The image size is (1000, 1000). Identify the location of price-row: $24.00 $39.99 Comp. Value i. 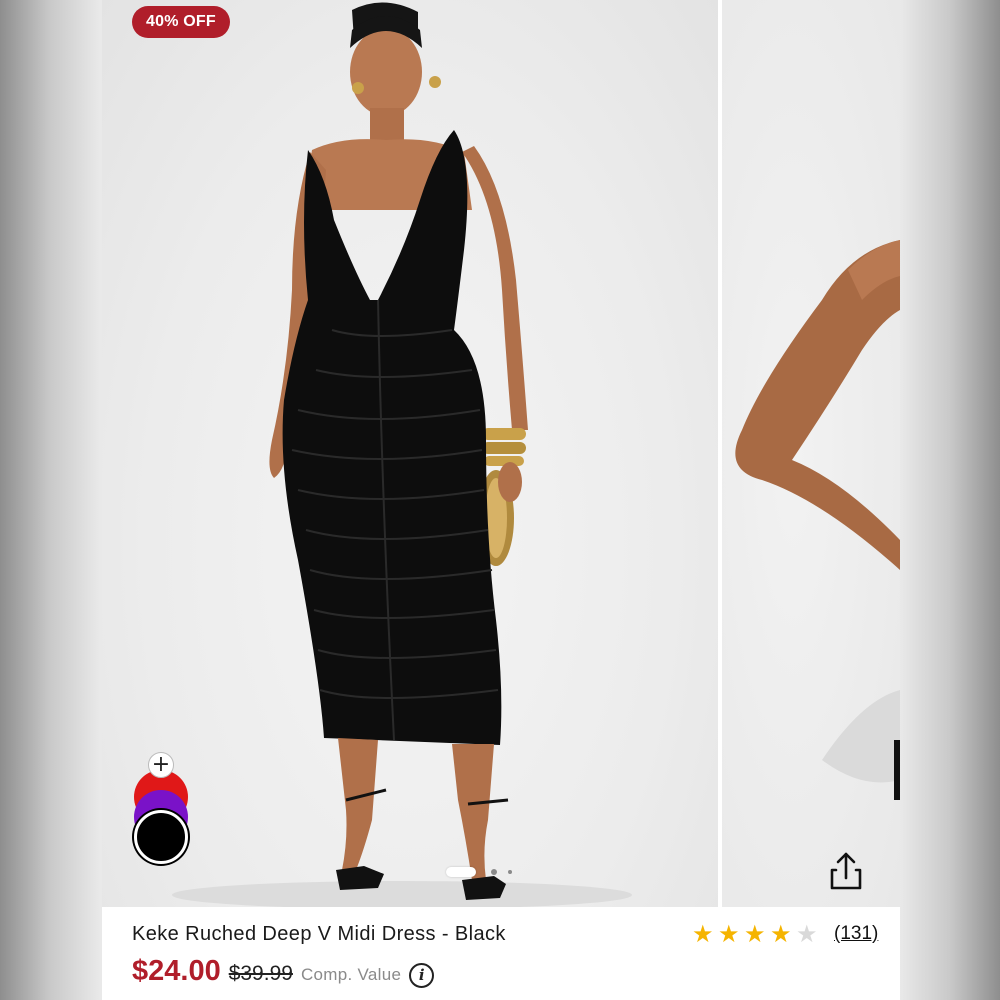
(283, 973).